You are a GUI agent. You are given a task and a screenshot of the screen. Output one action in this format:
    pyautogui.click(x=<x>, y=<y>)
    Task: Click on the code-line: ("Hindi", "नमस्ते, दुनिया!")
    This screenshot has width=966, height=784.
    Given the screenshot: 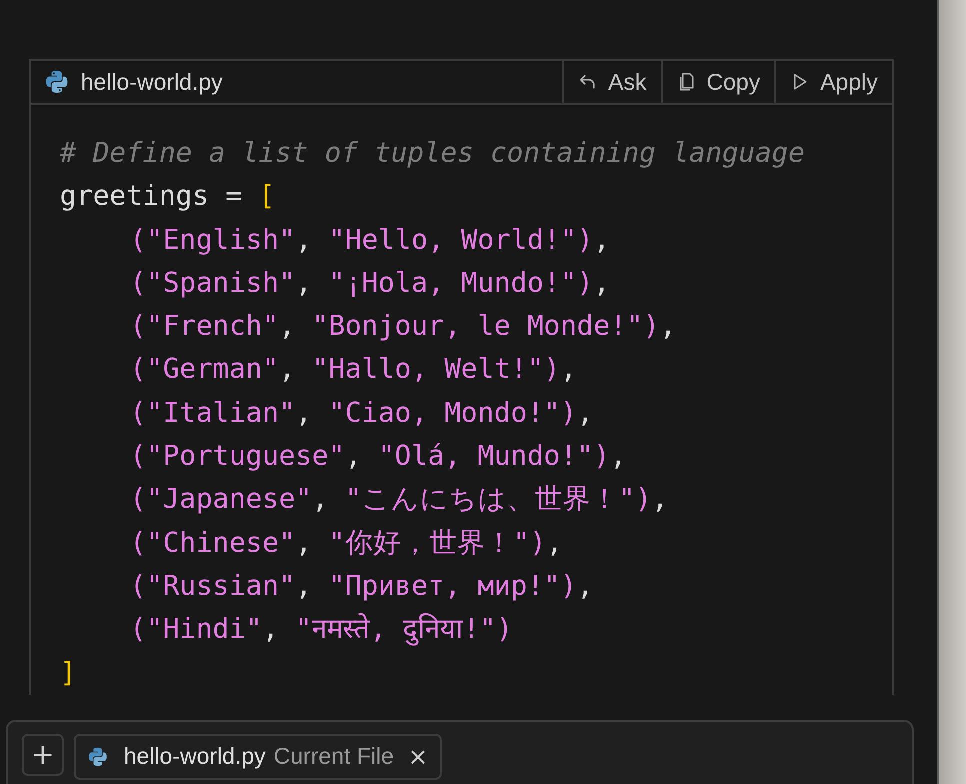 What is the action you would take?
    pyautogui.click(x=321, y=630)
    